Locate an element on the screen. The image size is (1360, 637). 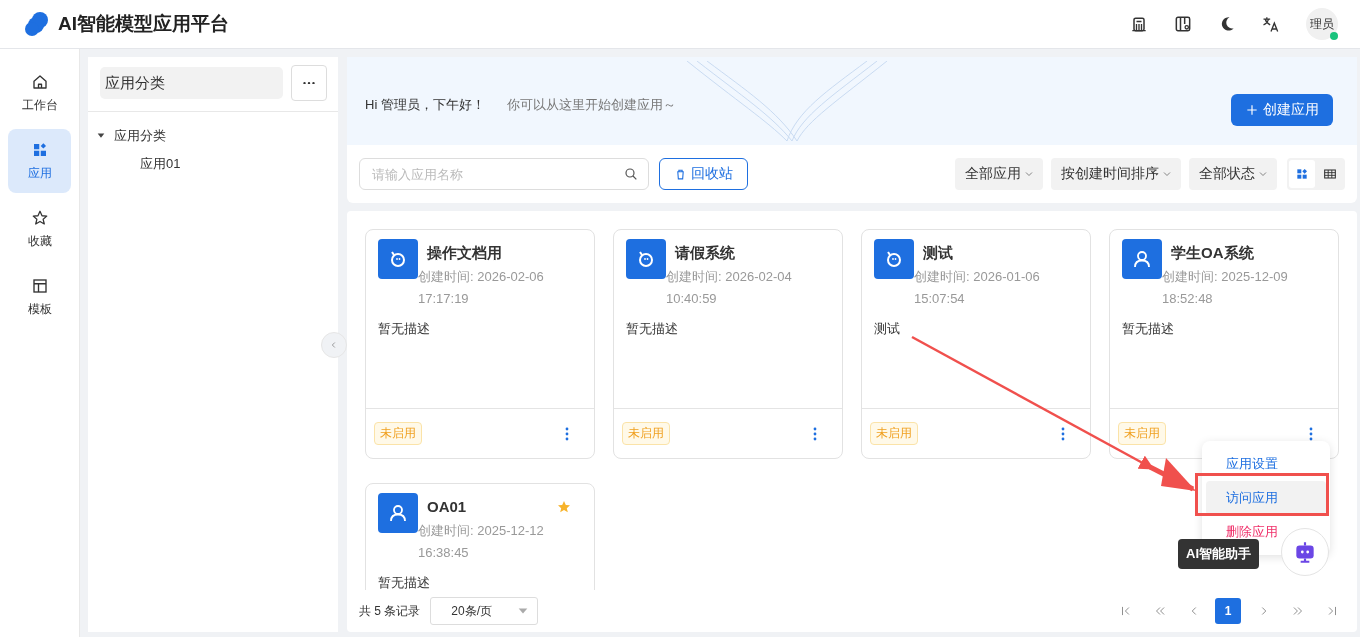
filter-dropdown: 全部状态 is located at coordinates (1233, 174).